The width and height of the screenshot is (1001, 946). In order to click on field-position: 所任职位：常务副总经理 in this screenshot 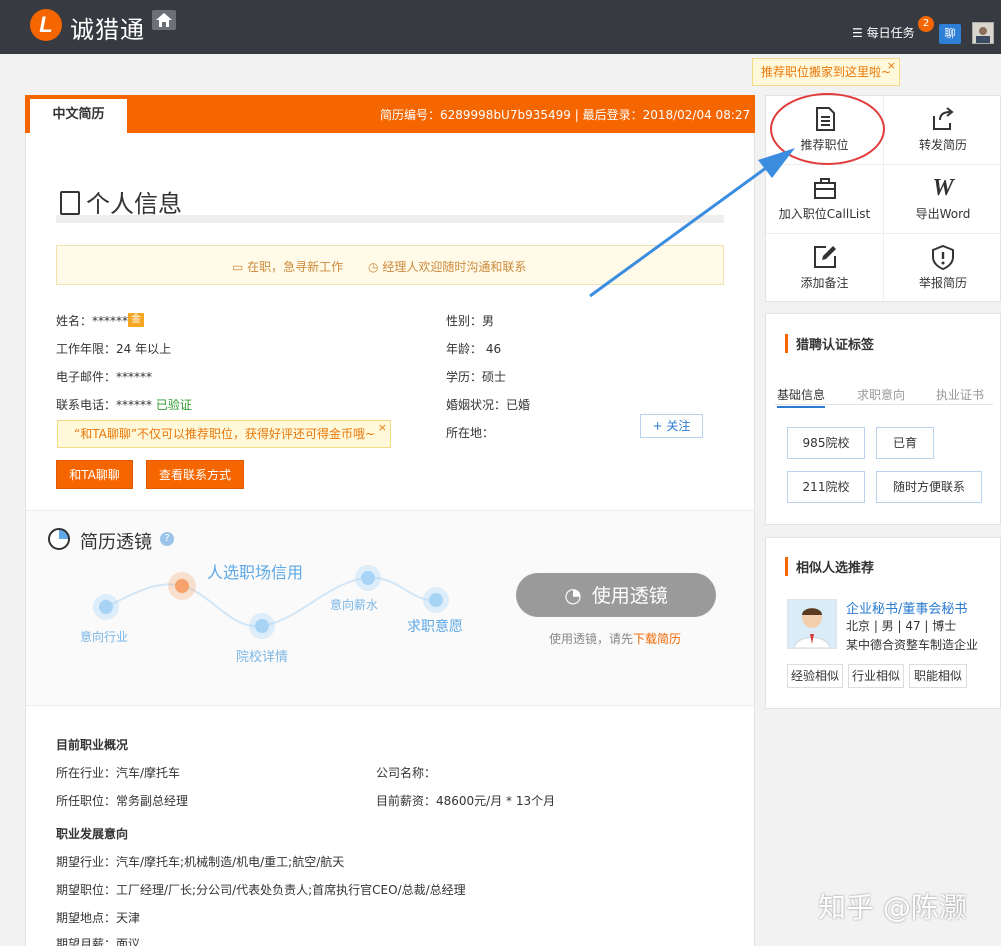, I will do `click(122, 801)`.